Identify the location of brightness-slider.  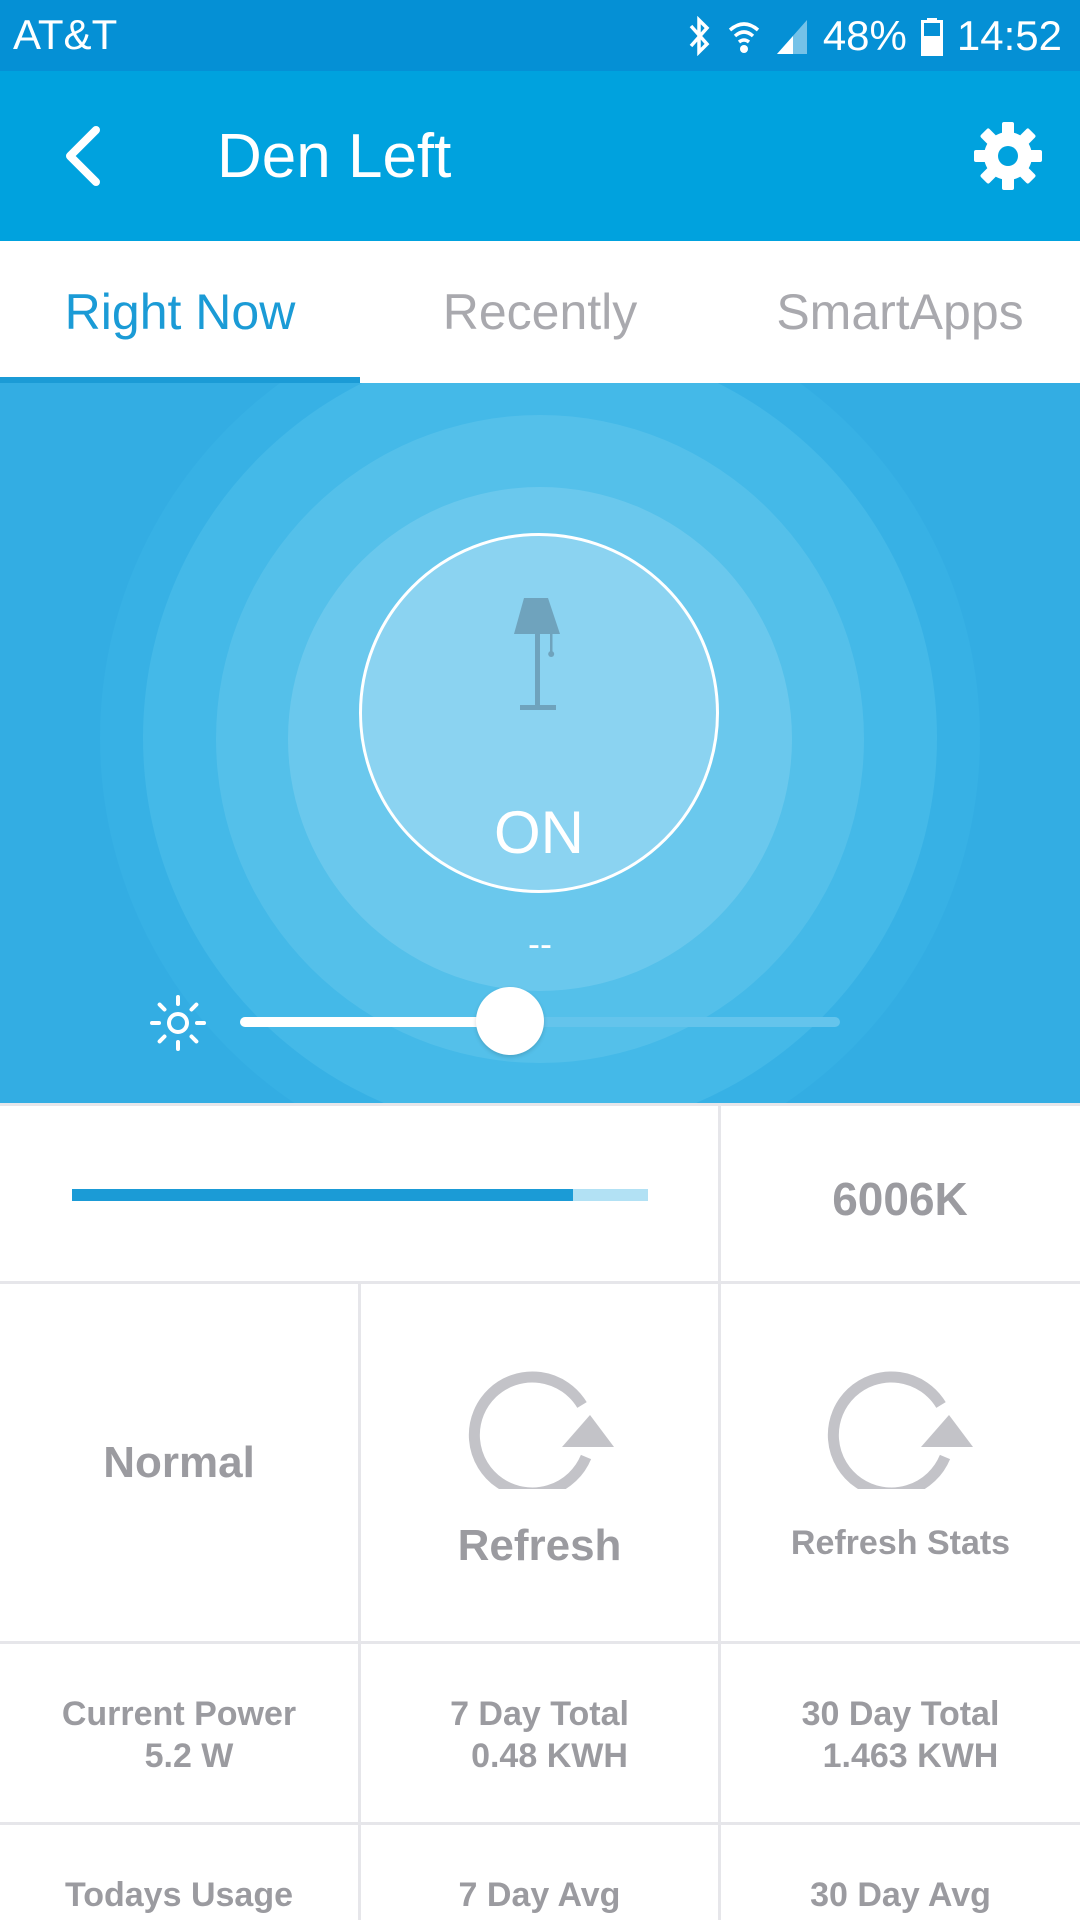
(540, 1021).